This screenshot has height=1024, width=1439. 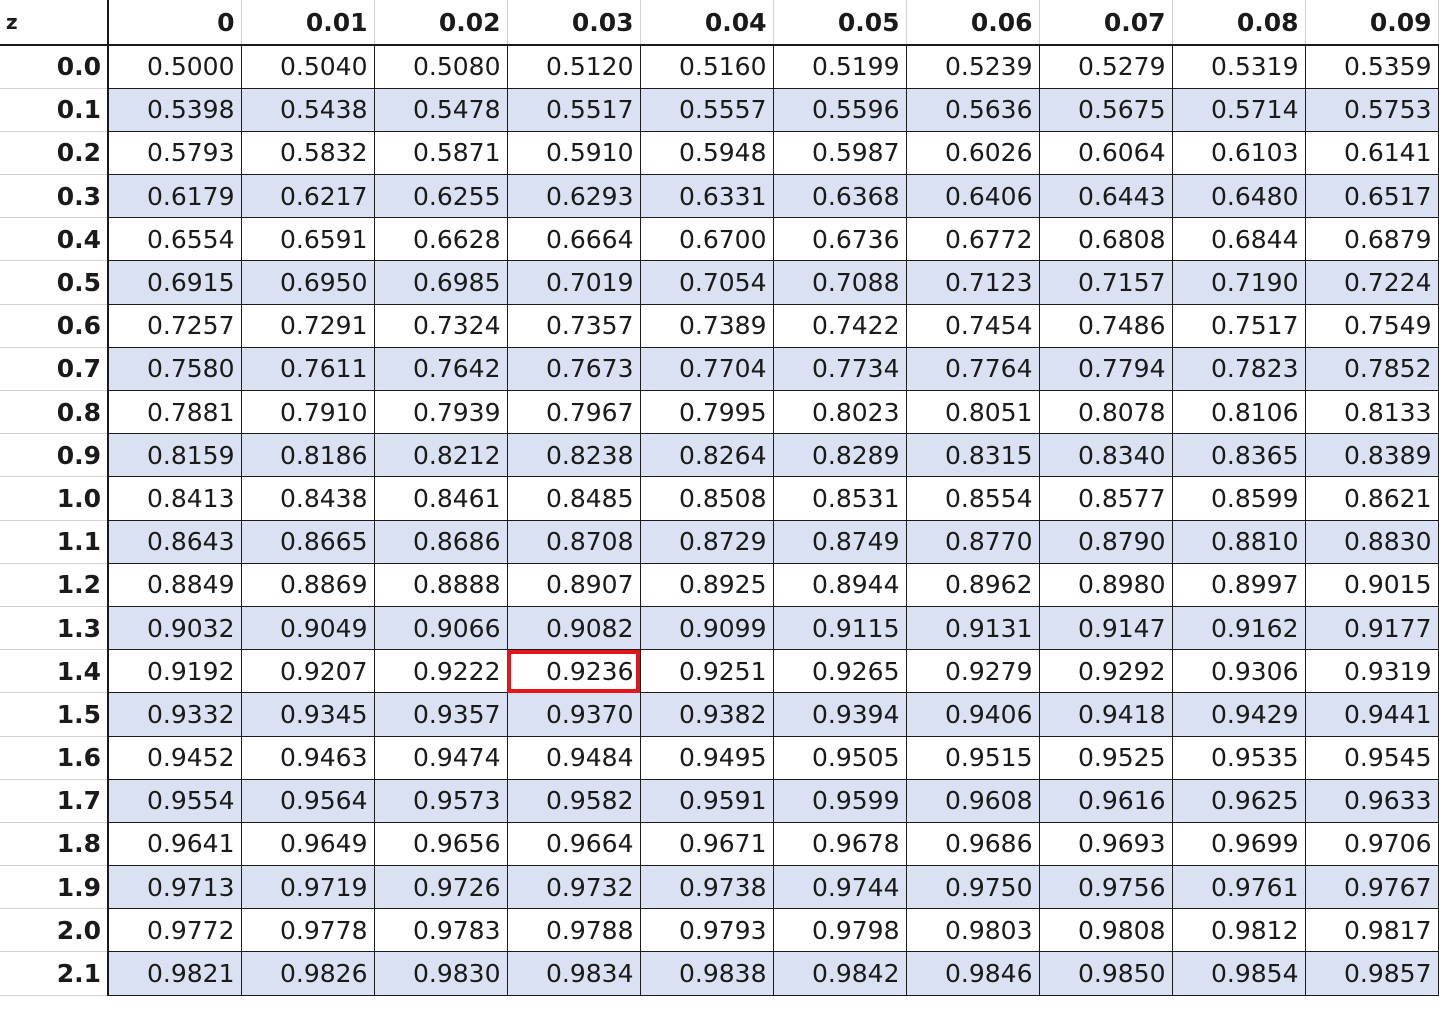 What do you see at coordinates (972, 973) in the screenshot?
I see `table-cell: 0.9846` at bounding box center [972, 973].